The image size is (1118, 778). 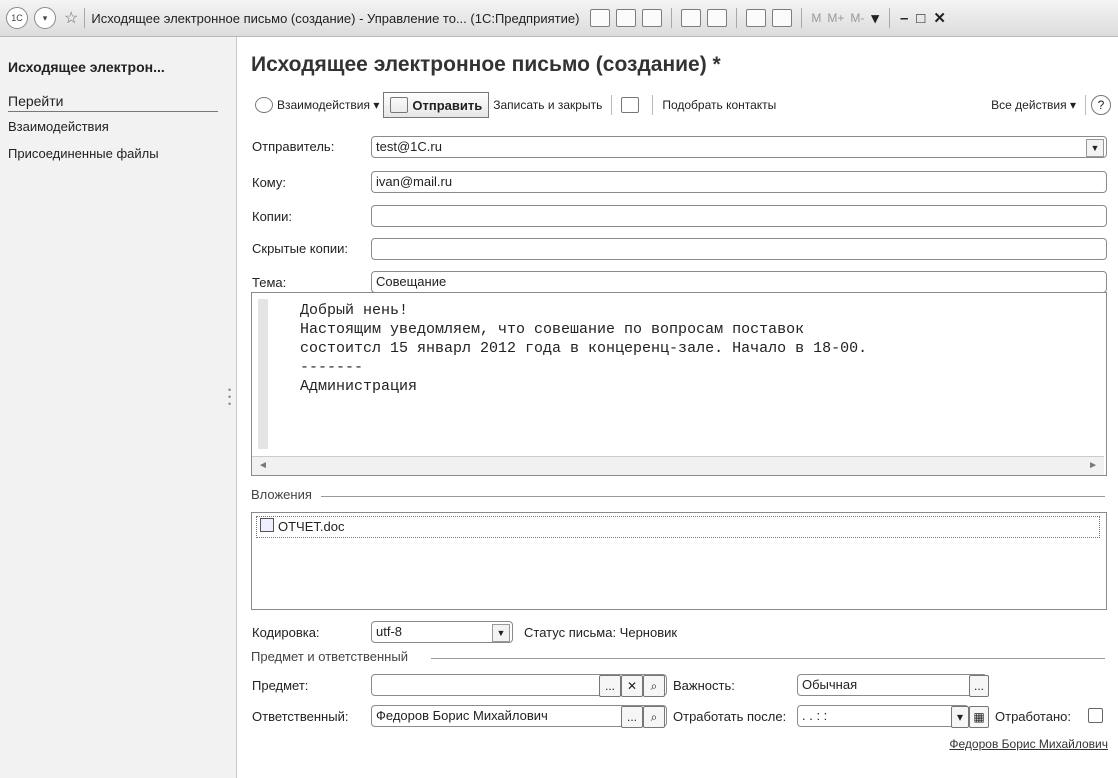 What do you see at coordinates (632, 686) in the screenshot?
I see `clear-icon: ✕` at bounding box center [632, 686].